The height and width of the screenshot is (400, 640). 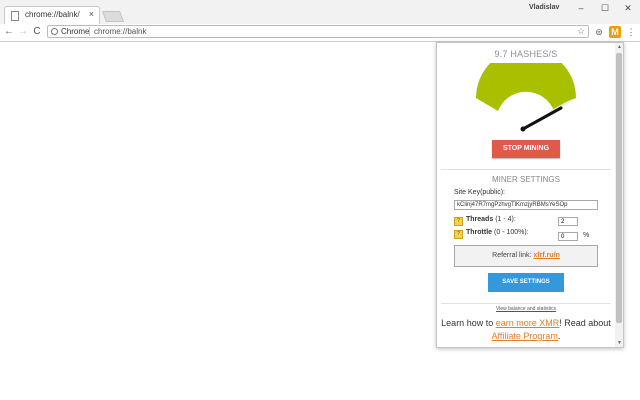 I want to click on learn-suffix: ., so click(x=559, y=336).